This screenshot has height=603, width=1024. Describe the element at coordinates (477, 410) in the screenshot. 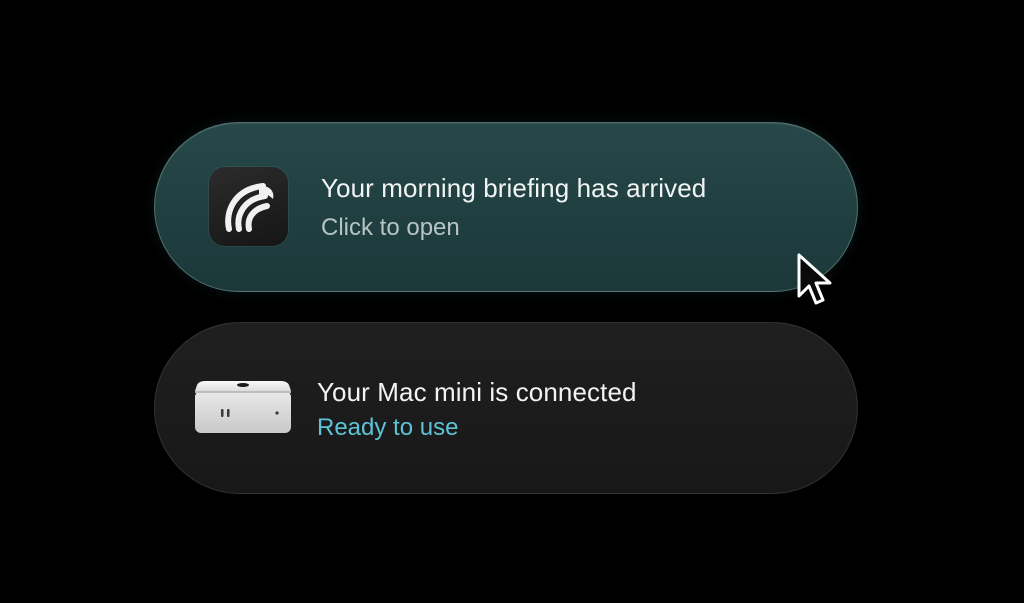

I see `mac-mini-text: Your Mac mini is connected Ready to use` at that location.